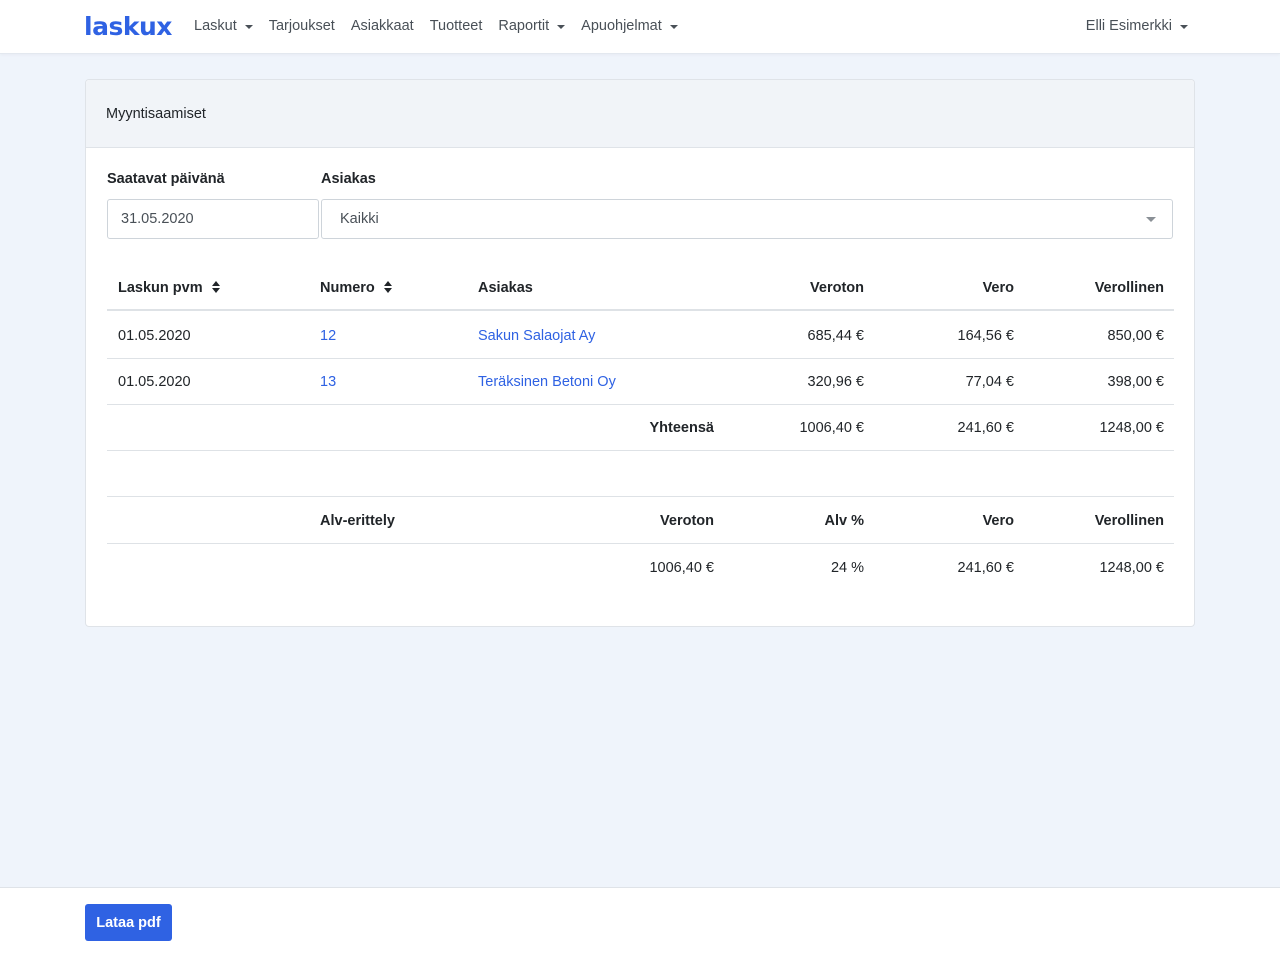  I want to click on nav-item-label: Asiakkaat, so click(382, 26).